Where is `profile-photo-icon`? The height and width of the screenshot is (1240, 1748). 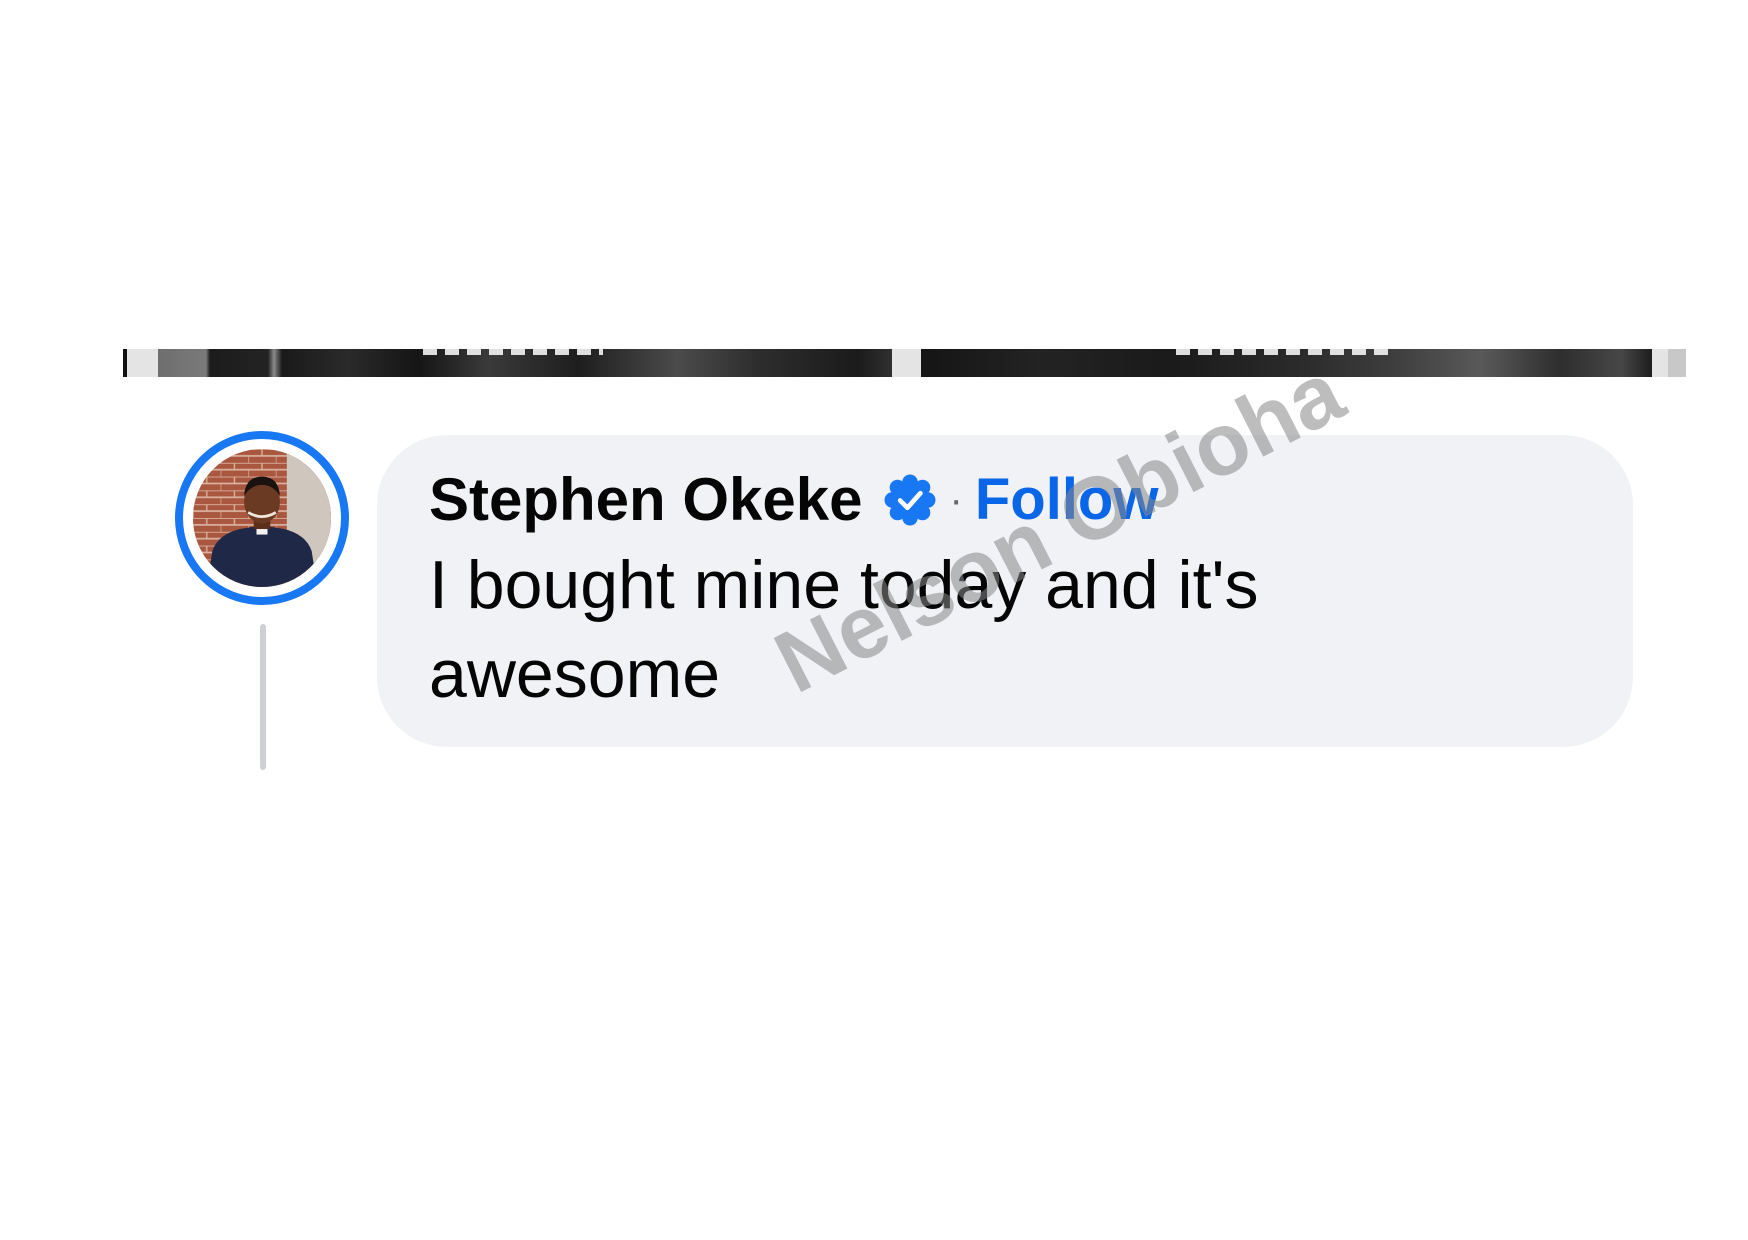 profile-photo-icon is located at coordinates (262, 518).